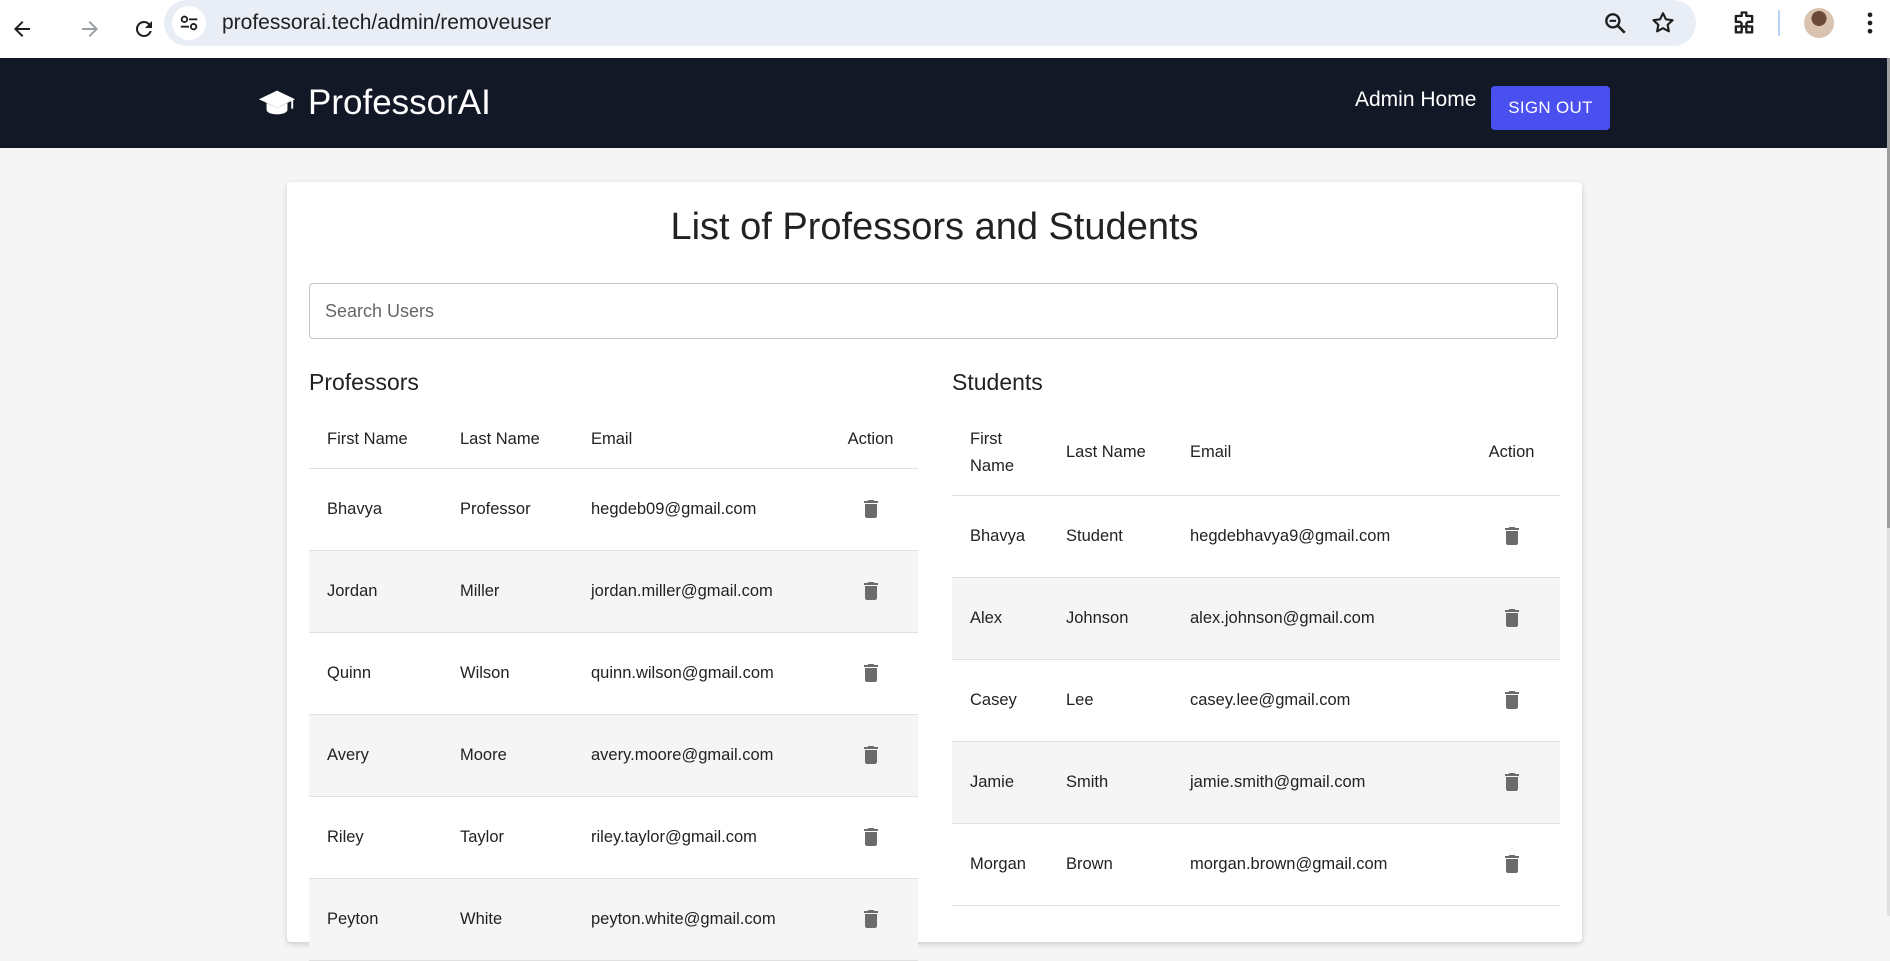  I want to click on graduation-cap-icon, so click(277, 102).